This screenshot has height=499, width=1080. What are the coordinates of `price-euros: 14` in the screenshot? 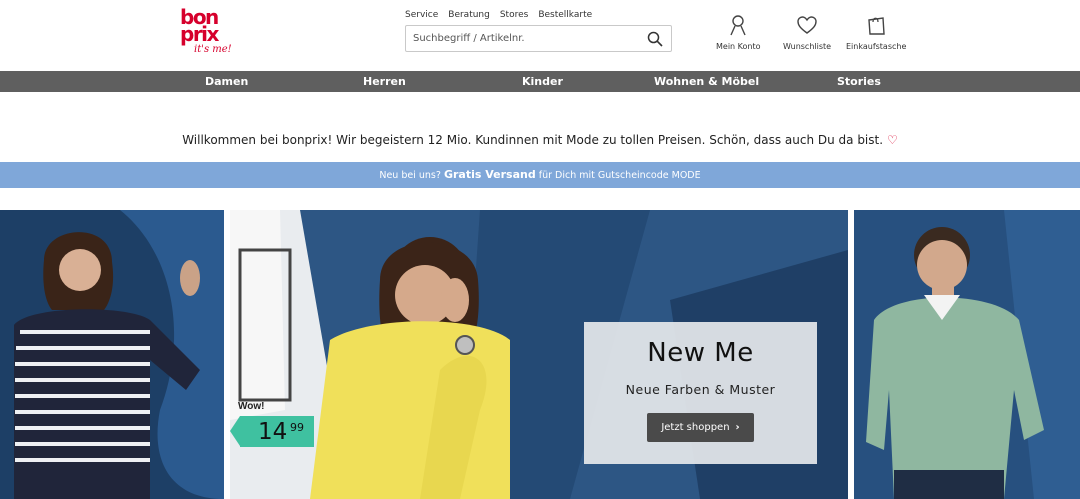 It's located at (273, 432).